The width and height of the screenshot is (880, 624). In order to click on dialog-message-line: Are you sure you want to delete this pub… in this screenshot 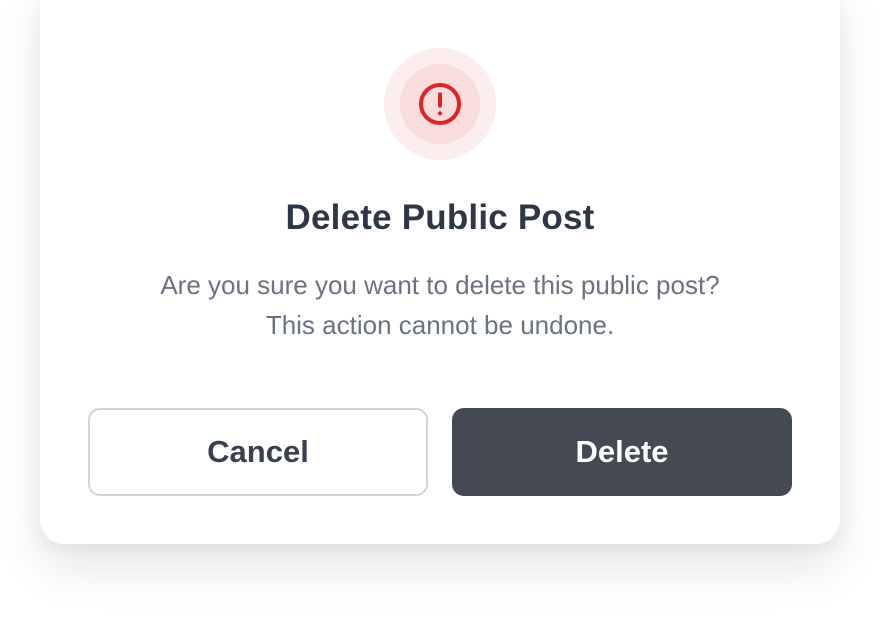, I will do `click(440, 285)`.